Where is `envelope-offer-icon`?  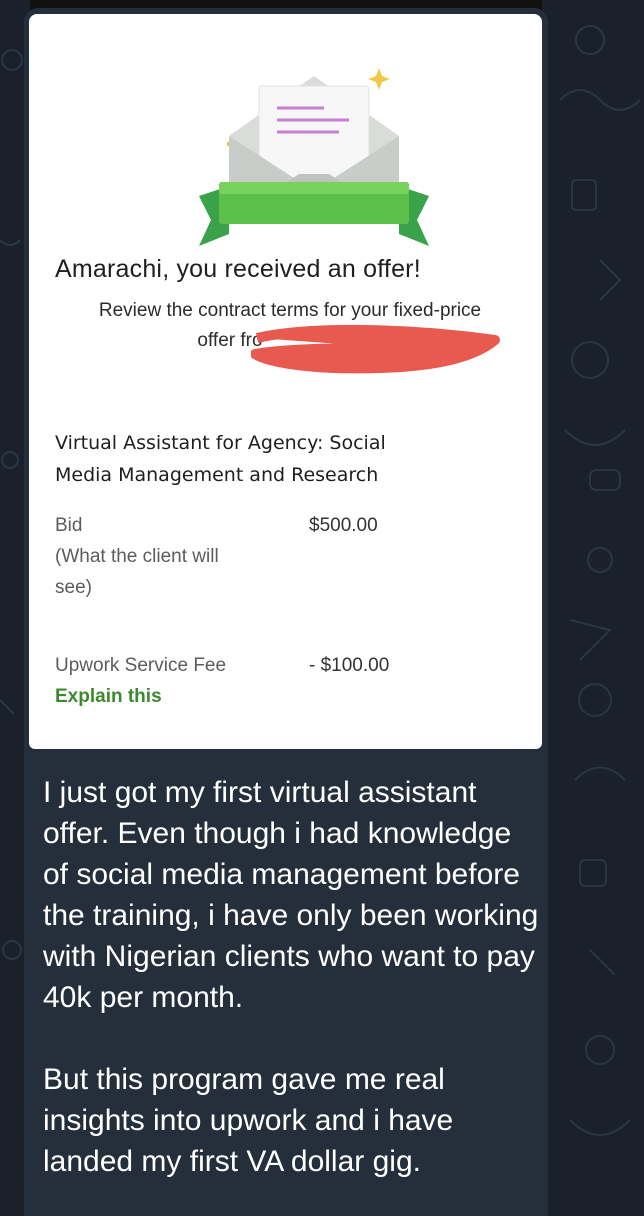 envelope-offer-icon is located at coordinates (314, 157).